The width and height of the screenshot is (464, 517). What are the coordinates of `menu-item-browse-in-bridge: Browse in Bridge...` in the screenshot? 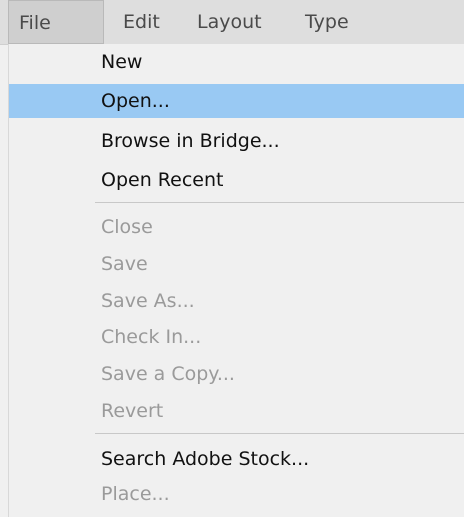 It's located at (236, 141).